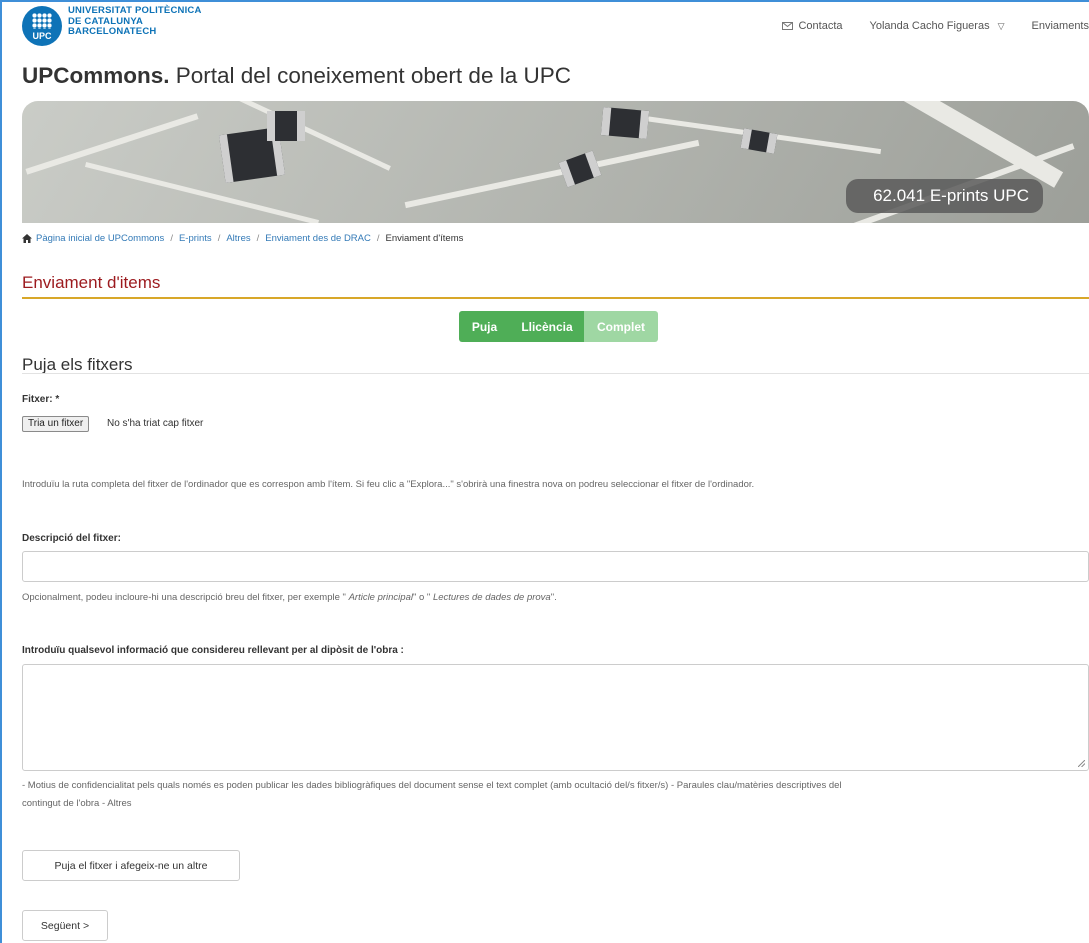  What do you see at coordinates (370, 75) in the screenshot?
I see `site-title-rest: Portal del coneixement obert de la UPC` at bounding box center [370, 75].